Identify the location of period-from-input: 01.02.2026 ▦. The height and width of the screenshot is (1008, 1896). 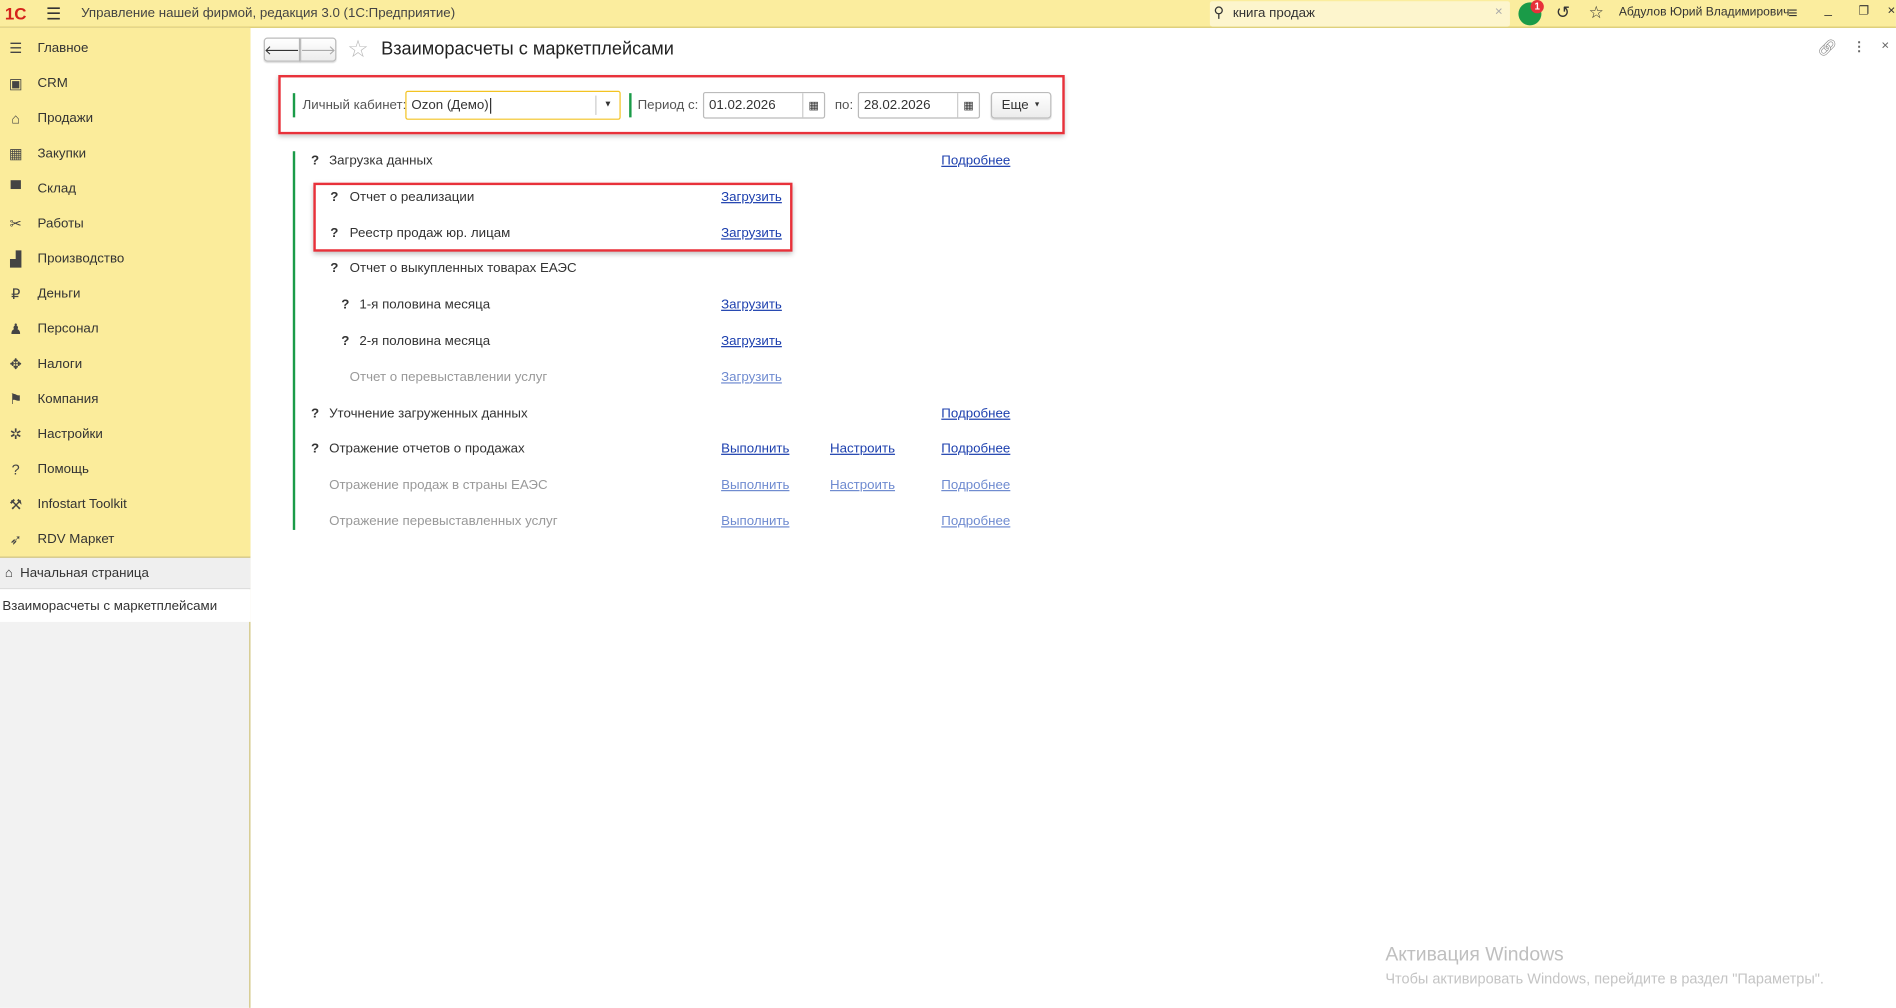
(764, 105).